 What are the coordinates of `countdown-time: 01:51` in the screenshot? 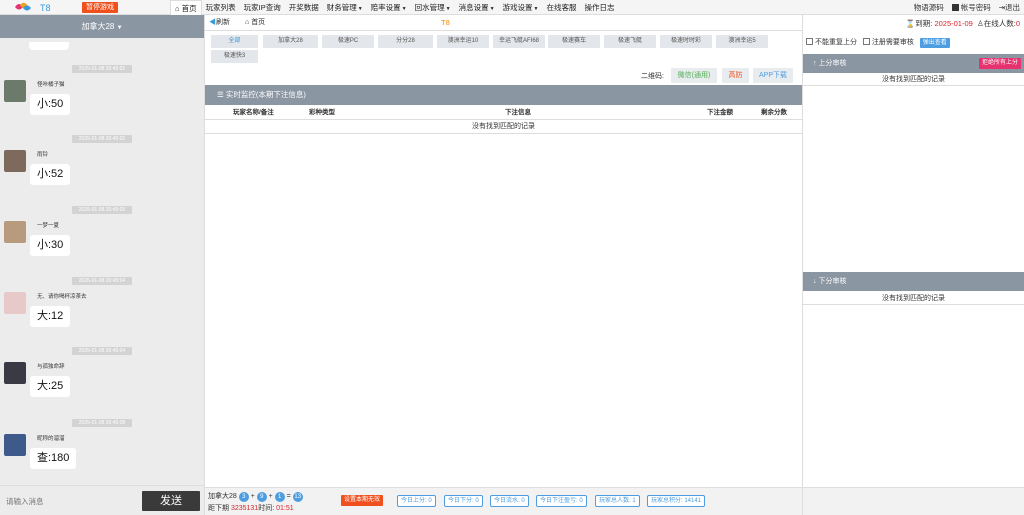 It's located at (285, 508).